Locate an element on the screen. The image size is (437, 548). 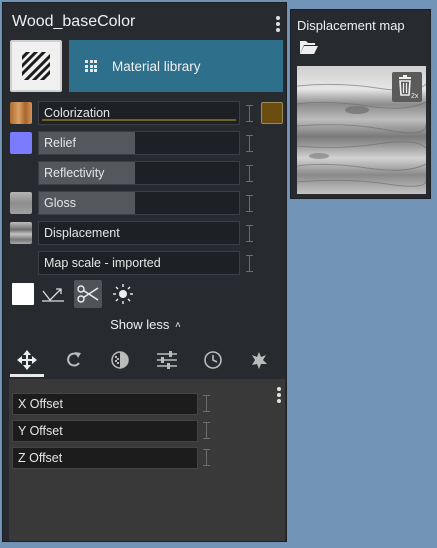
channel-map-scale: Map scale - imported is located at coordinates (145, 263).